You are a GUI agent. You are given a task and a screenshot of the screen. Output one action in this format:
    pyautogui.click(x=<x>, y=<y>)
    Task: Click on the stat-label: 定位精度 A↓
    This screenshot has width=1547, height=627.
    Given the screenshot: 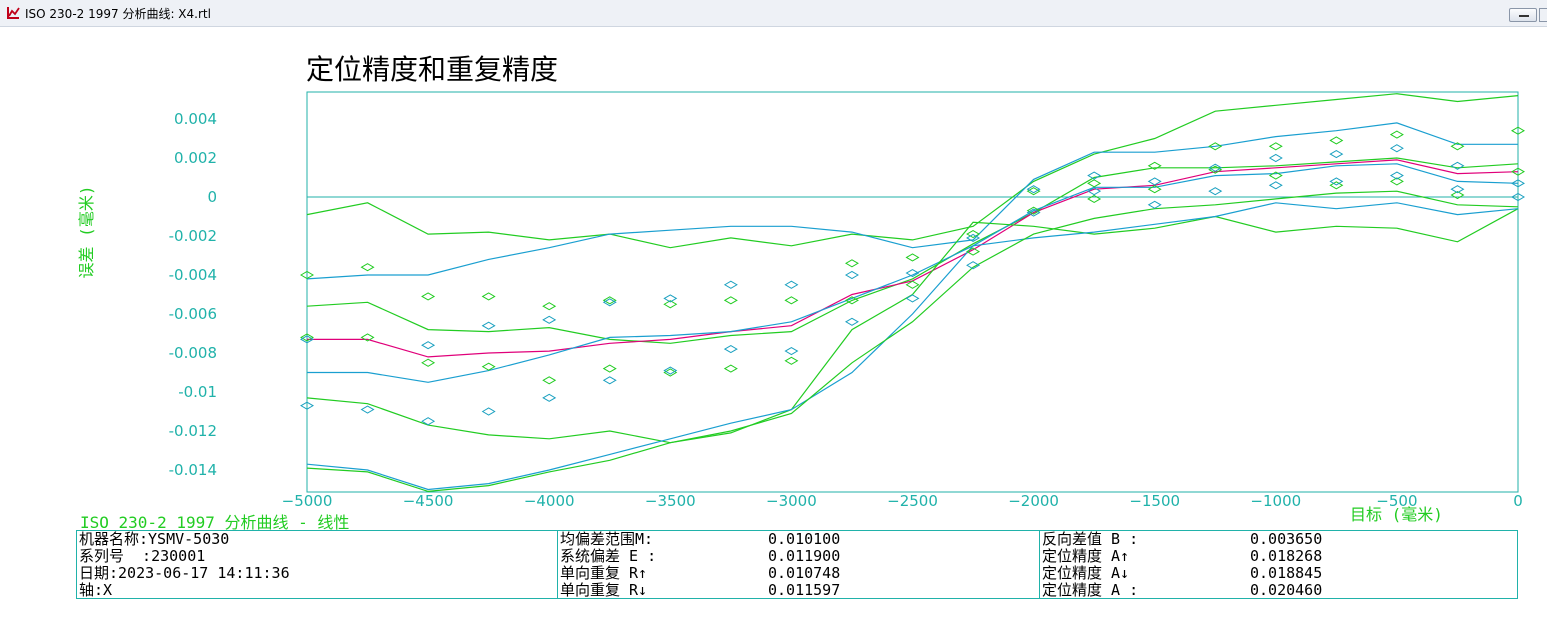 What is the action you would take?
    pyautogui.click(x=1086, y=573)
    